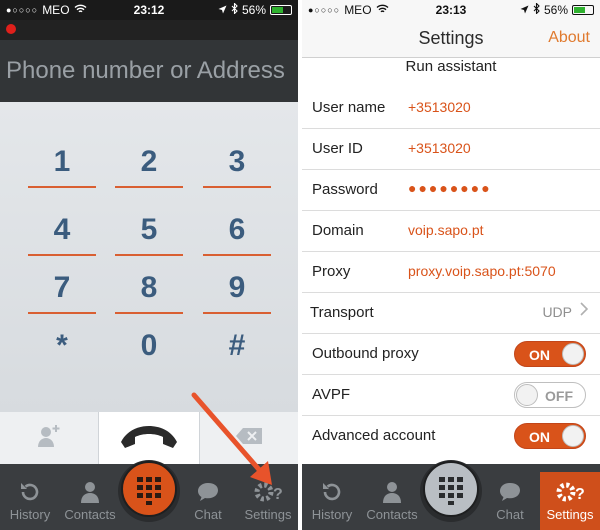 This screenshot has width=600, height=530. What do you see at coordinates (237, 162) in the screenshot?
I see `key-3: 3` at bounding box center [237, 162].